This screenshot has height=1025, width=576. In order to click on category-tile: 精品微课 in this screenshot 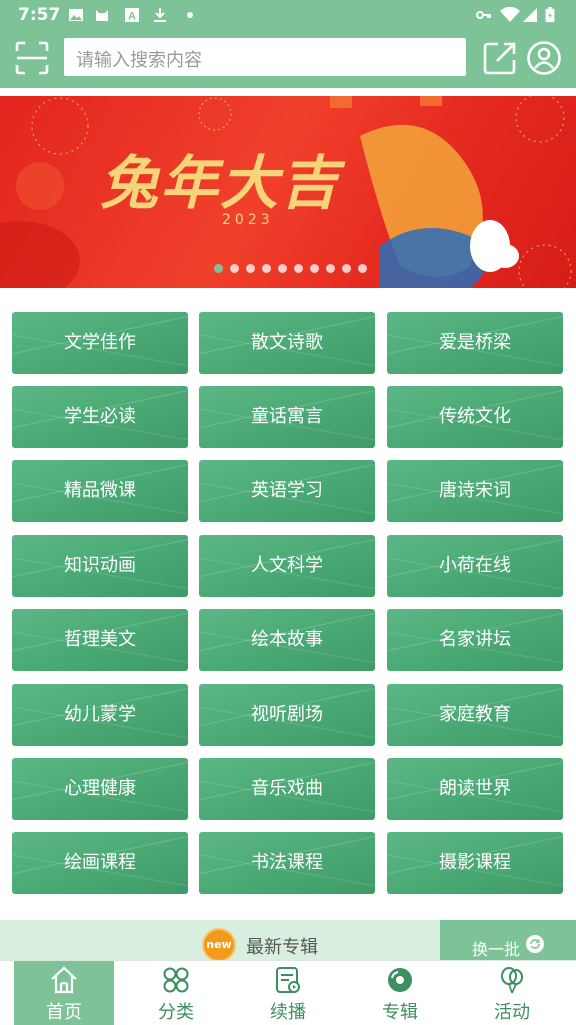, I will do `click(100, 491)`.